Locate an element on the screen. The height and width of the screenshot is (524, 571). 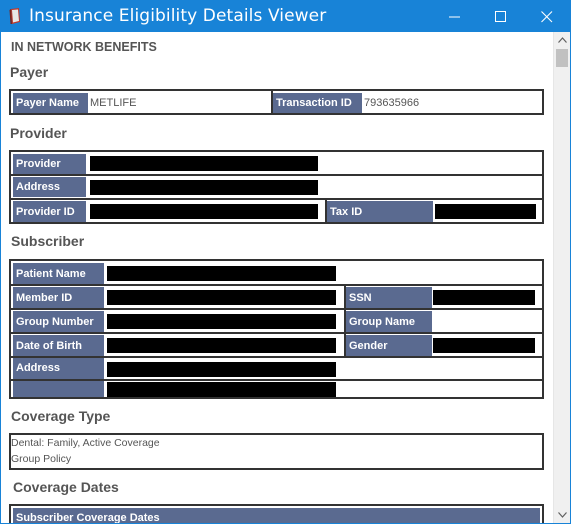
coverage-dates-section-title: Coverage Dates is located at coordinates (66, 487).